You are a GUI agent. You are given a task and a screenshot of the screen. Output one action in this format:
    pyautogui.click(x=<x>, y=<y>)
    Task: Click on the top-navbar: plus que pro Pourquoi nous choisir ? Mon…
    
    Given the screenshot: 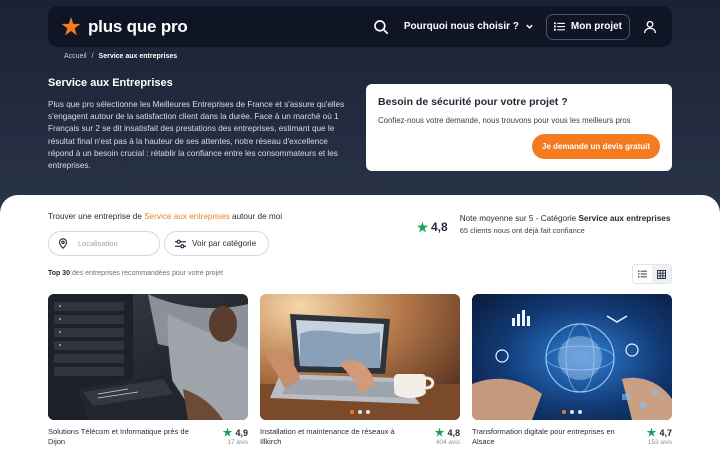 What is the action you would take?
    pyautogui.click(x=360, y=26)
    